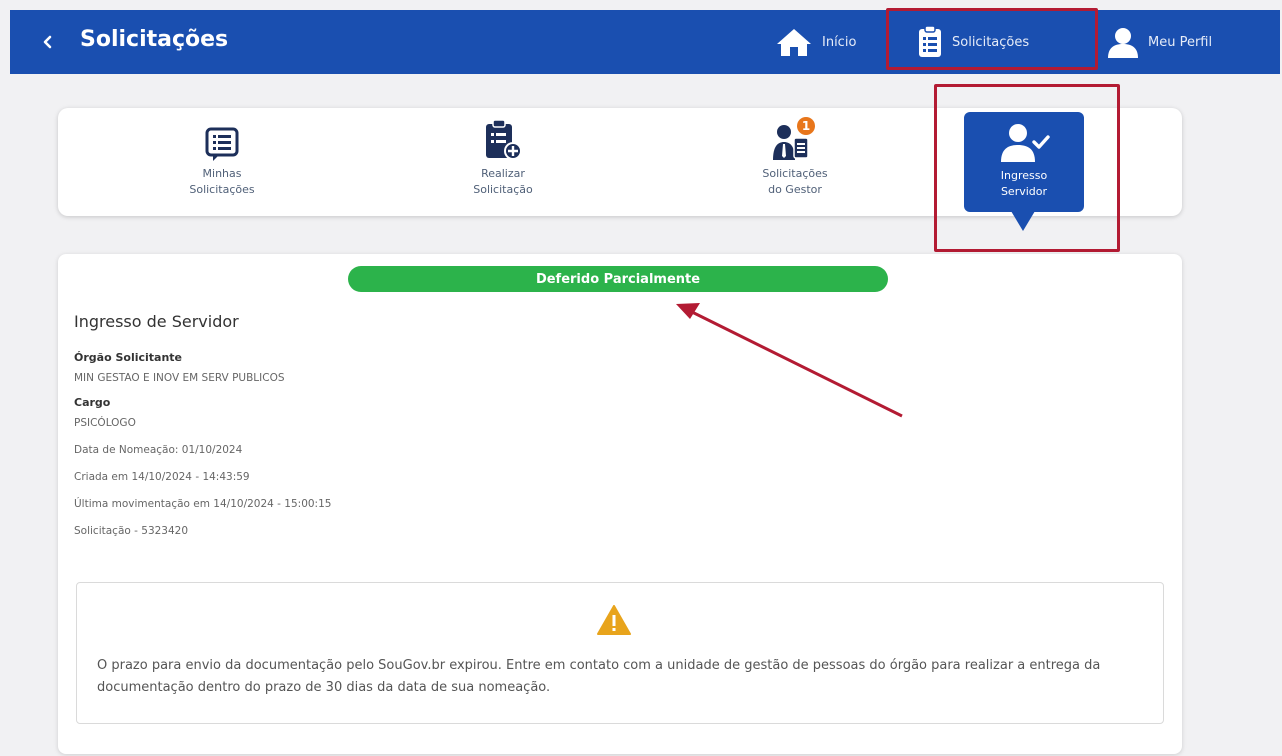  I want to click on criada-em: Criada em 14/10/2024 - 14:43:59, so click(162, 477).